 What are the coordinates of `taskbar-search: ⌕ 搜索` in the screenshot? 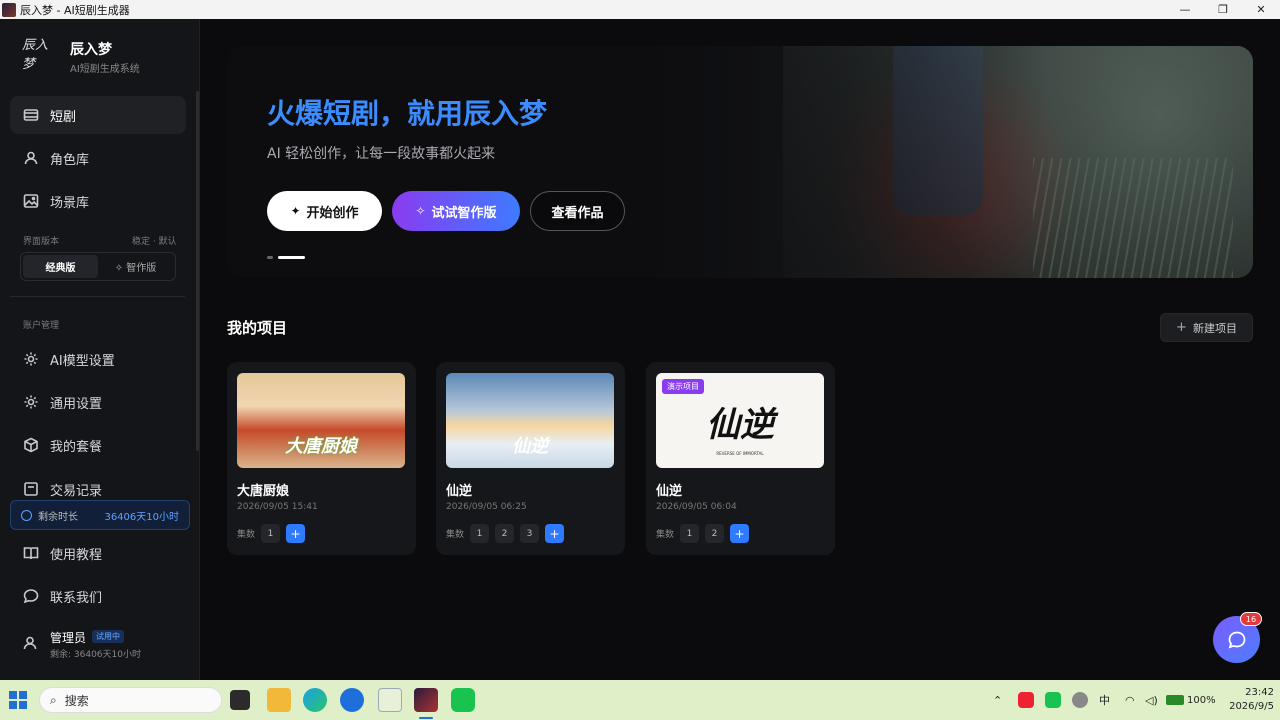 It's located at (130, 700).